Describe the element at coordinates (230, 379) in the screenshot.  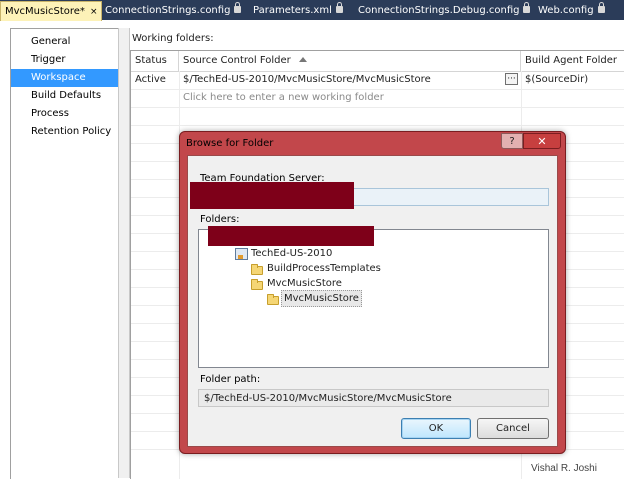
I see `folder-path-label: Folder path:` at that location.